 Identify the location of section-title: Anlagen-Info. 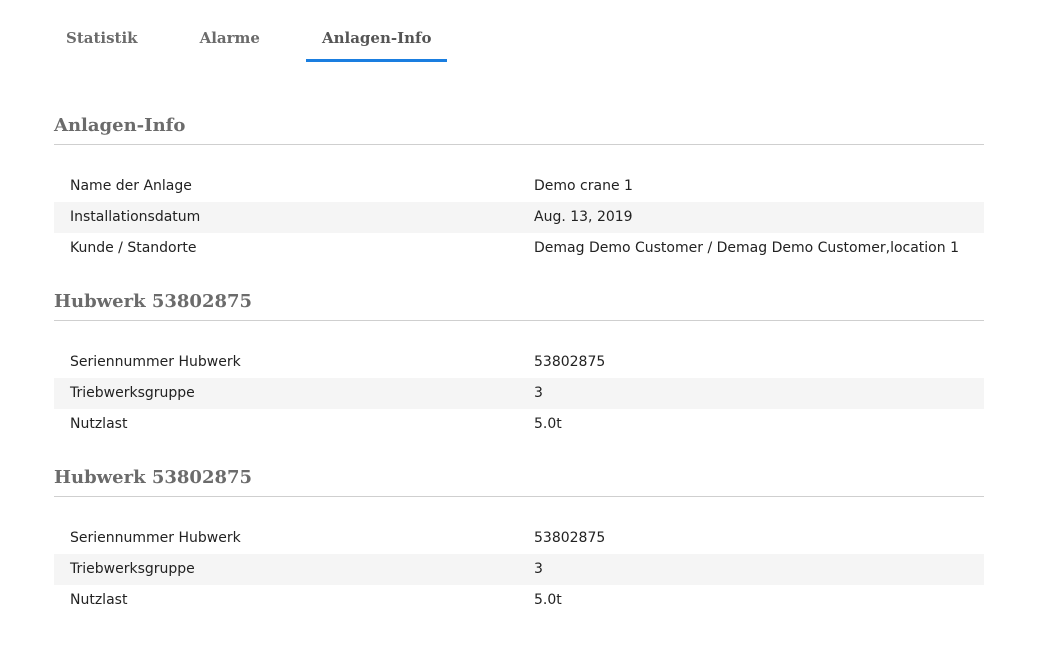
(519, 128).